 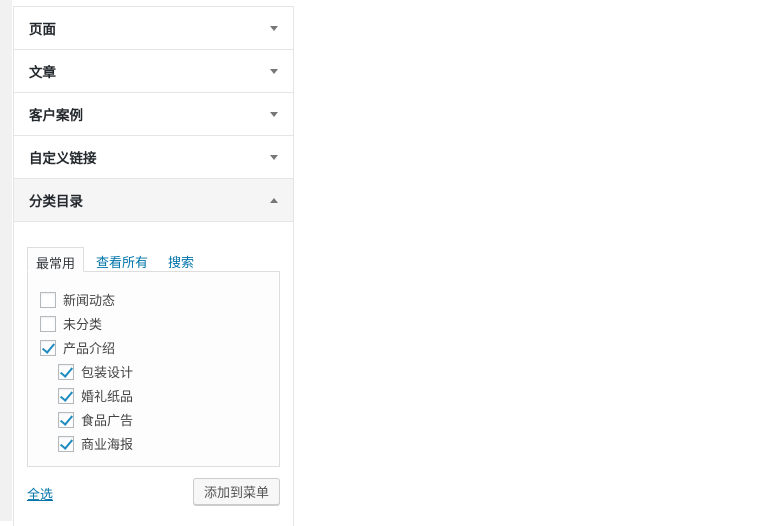 I want to click on category-item: 产品介绍, so click(x=77, y=347).